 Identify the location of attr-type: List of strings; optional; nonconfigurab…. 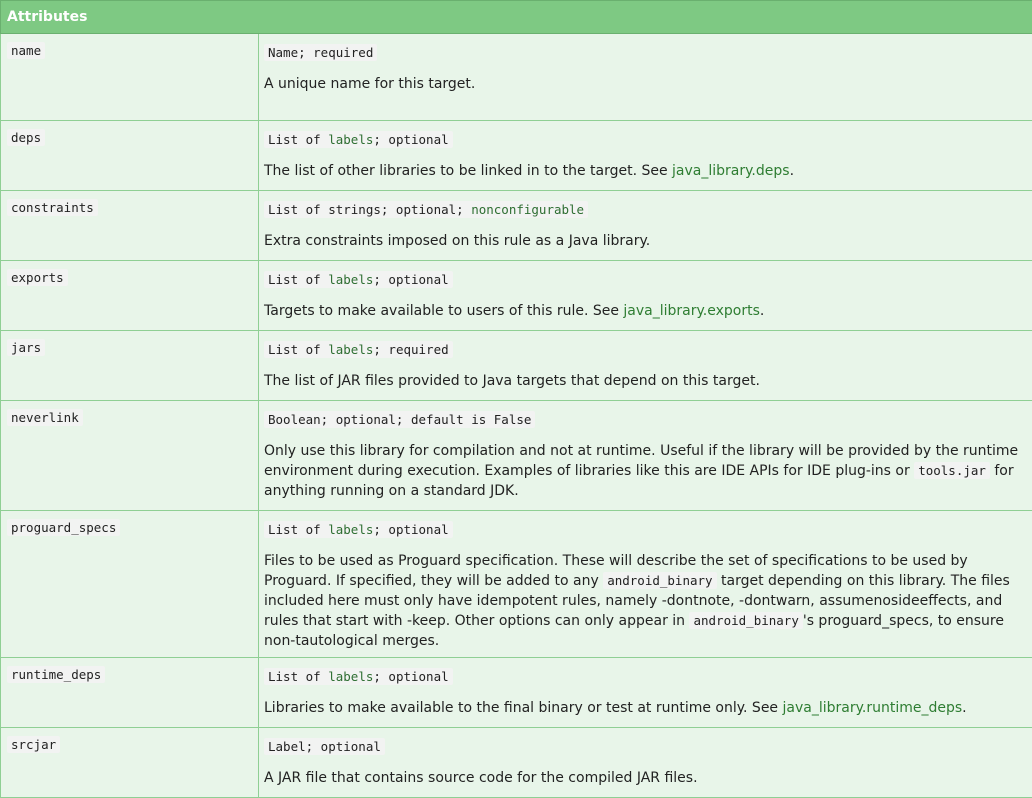
(426, 209).